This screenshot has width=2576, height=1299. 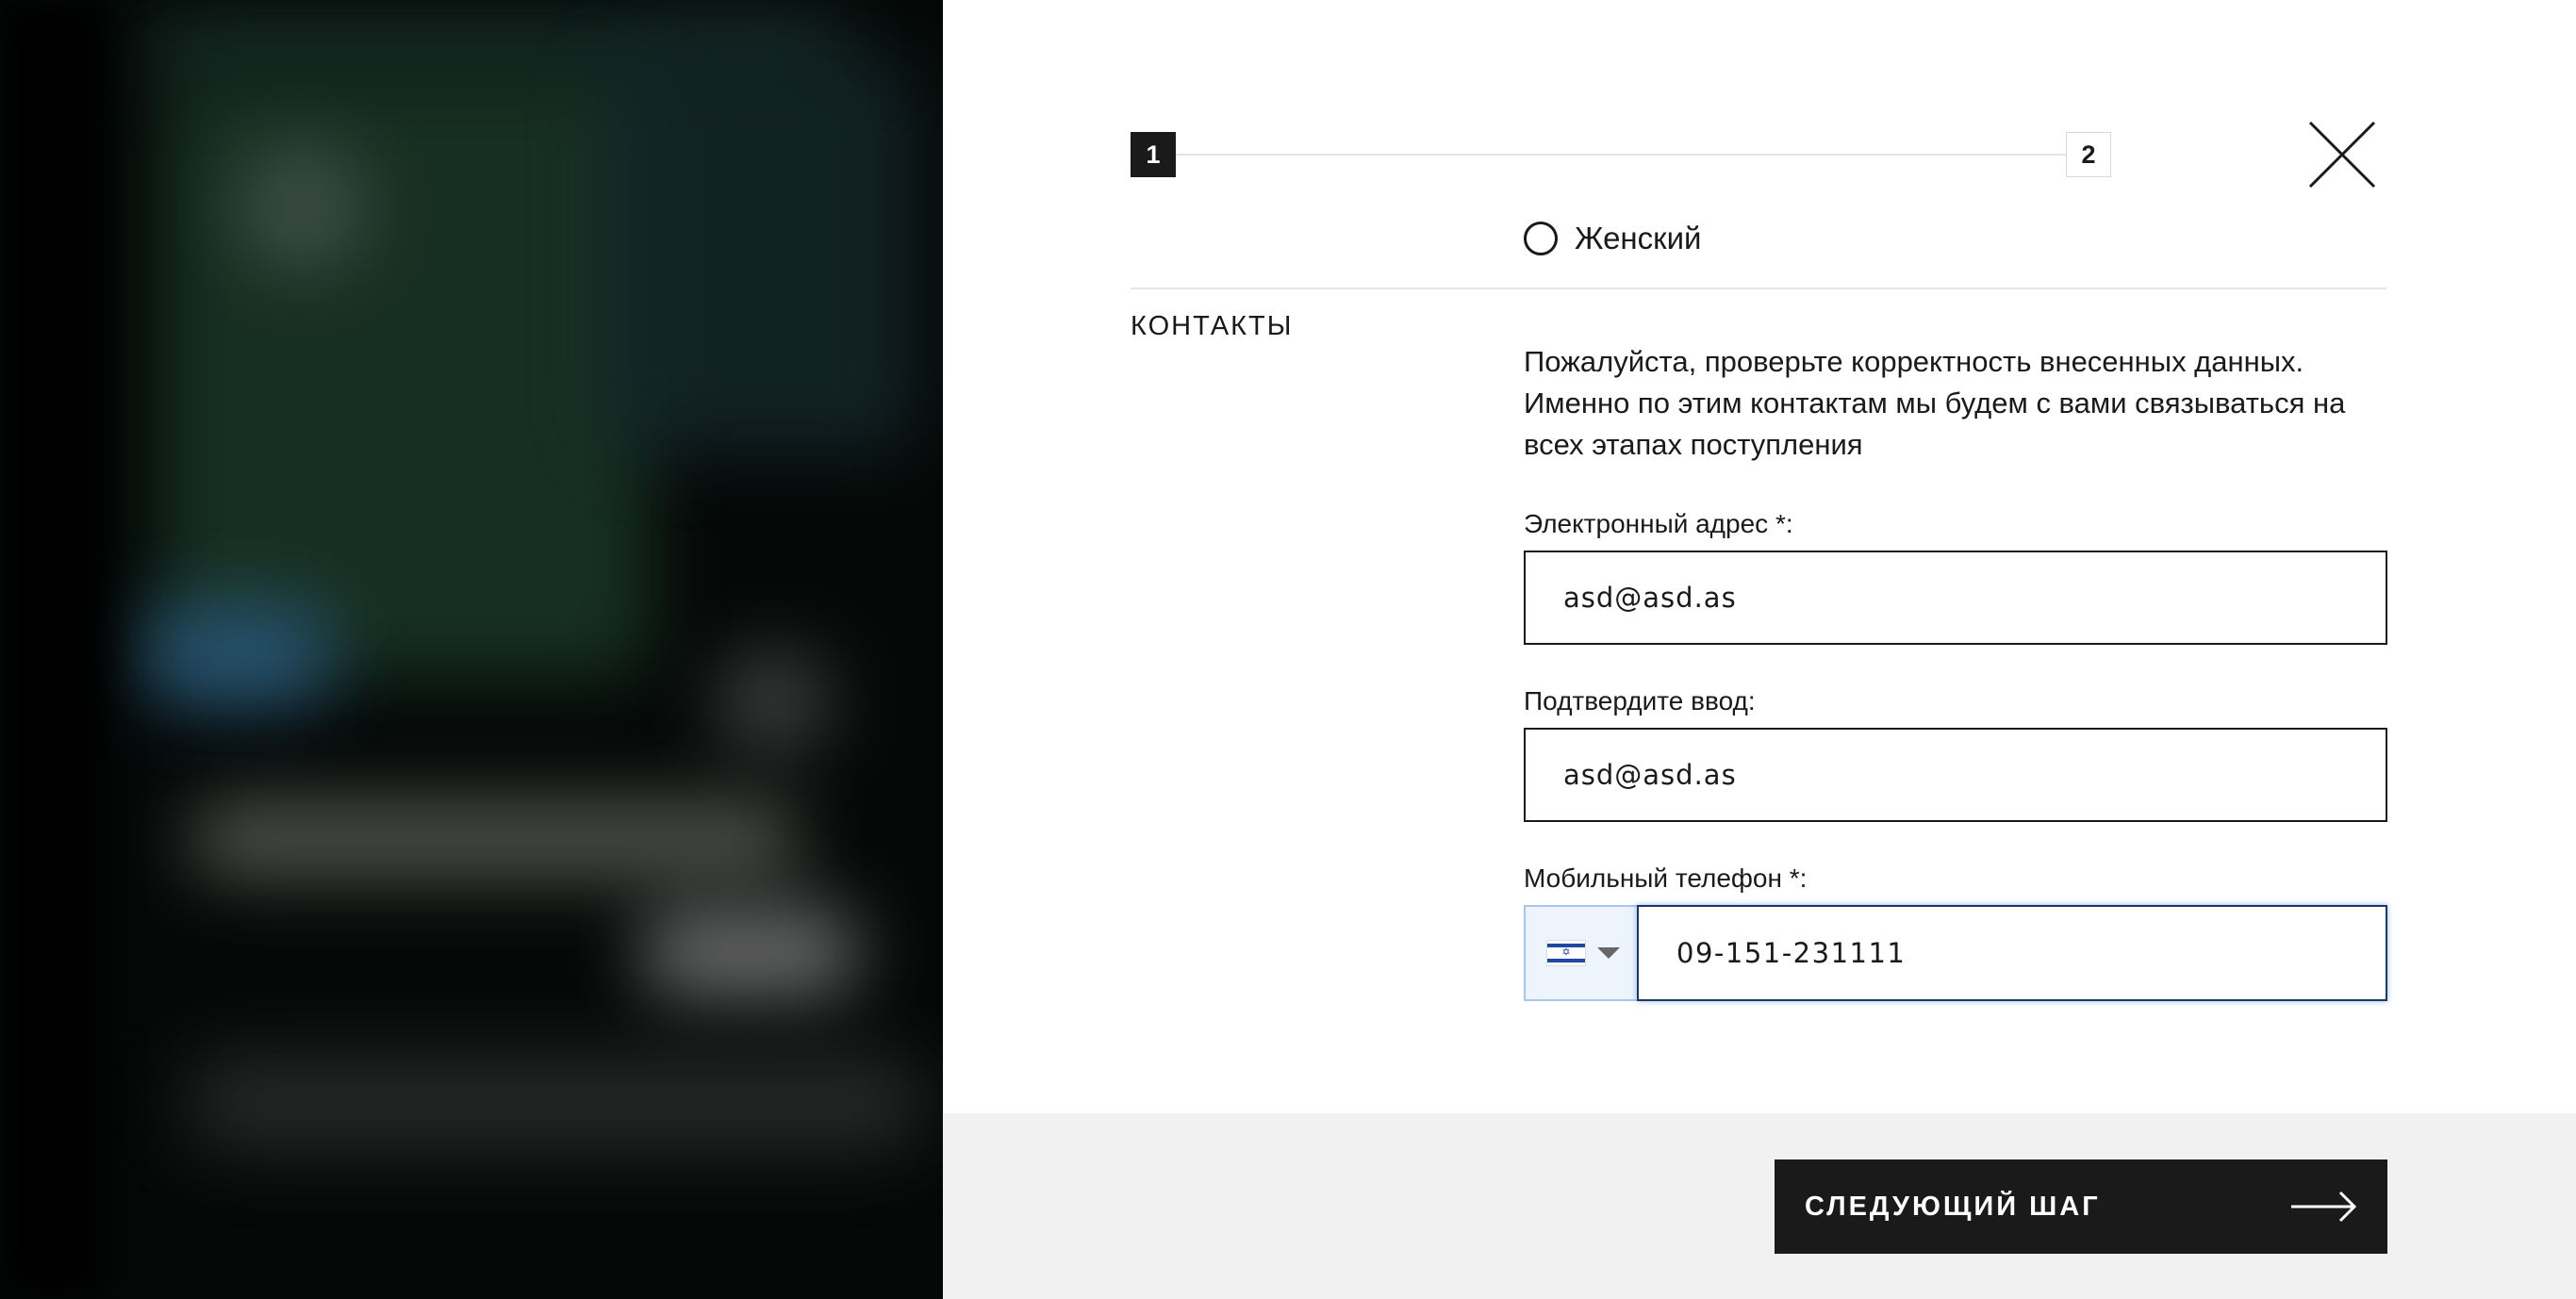 What do you see at coordinates (1153, 154) in the screenshot?
I see `step-1-indicator: 1` at bounding box center [1153, 154].